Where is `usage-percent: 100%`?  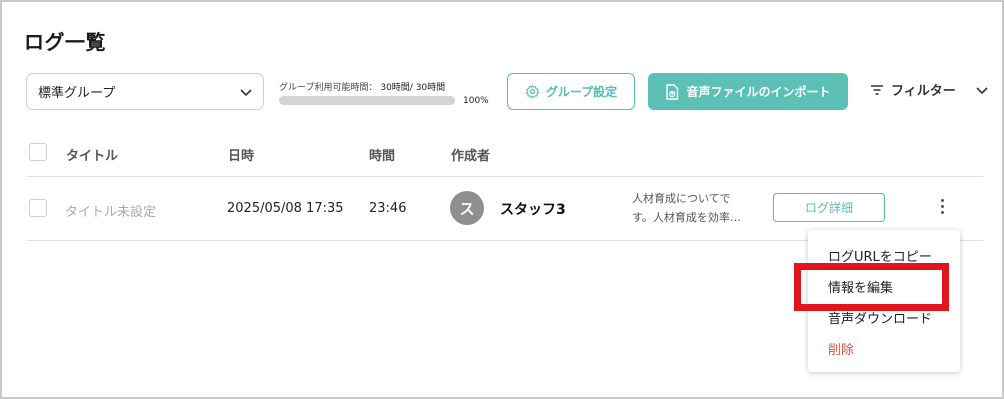
usage-percent: 100% is located at coordinates (476, 101).